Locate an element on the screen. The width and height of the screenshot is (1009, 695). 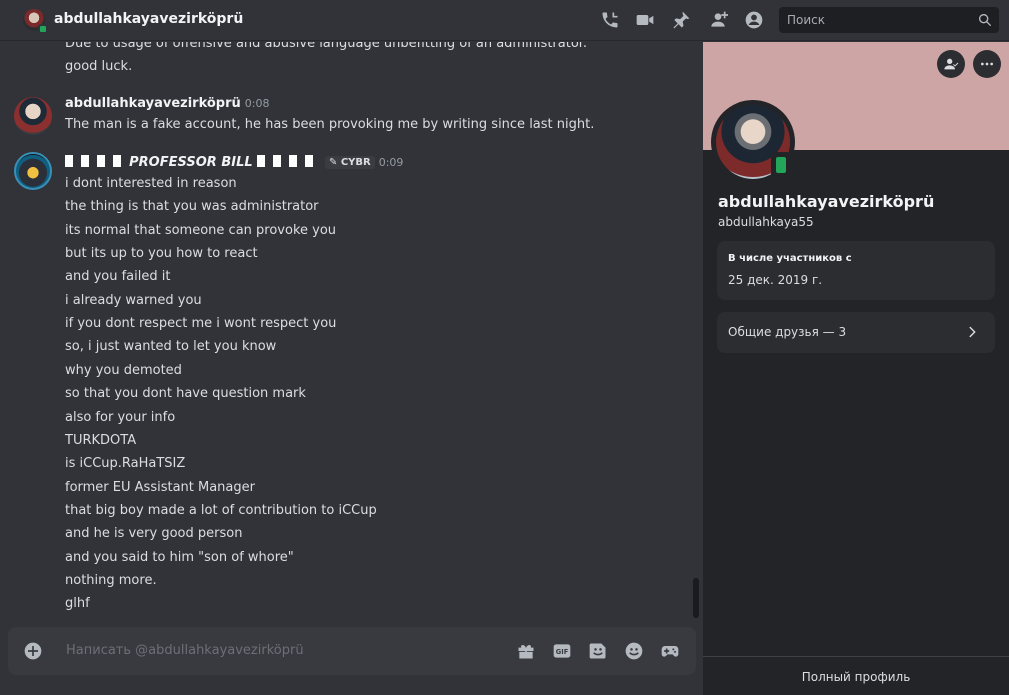
message-header: PROFESSOR BILL ✎ CYBR 0:09 is located at coordinates (234, 162).